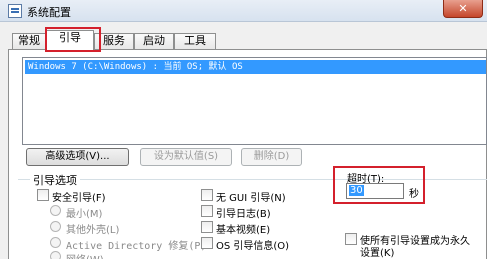 Image resolution: width=487 pixels, height=259 pixels. Describe the element at coordinates (414, 194) in the screenshot. I see `timeout-unit: 秒` at that location.